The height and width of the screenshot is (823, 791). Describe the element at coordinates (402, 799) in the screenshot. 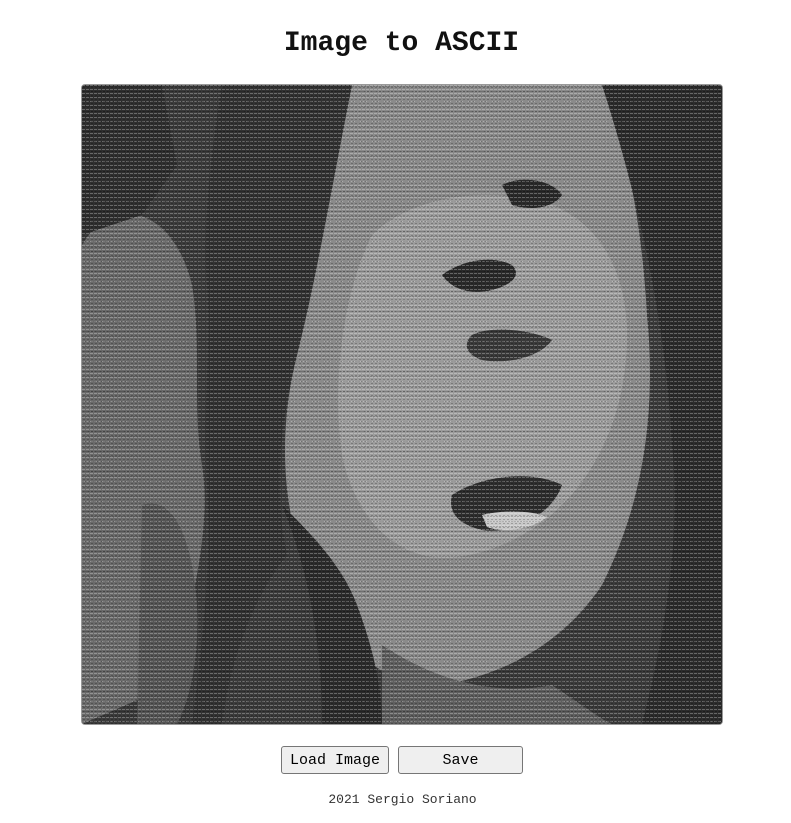

I see `footer-credit: 2021 Sergio Soriano` at that location.